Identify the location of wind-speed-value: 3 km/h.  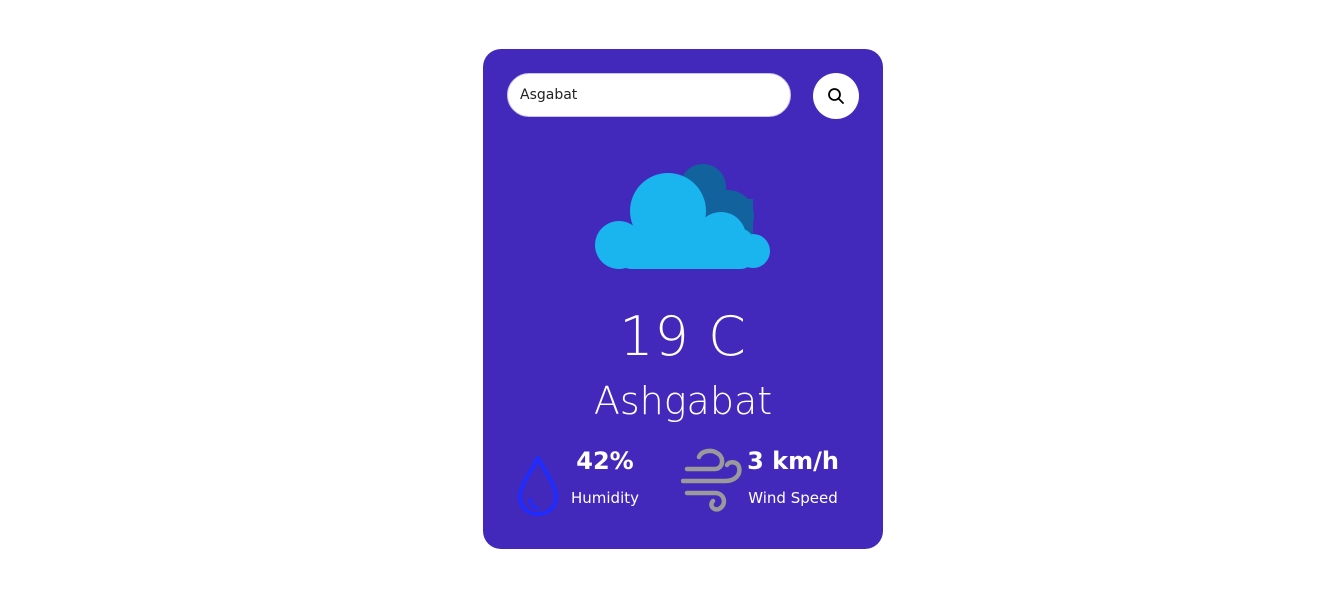
(793, 461).